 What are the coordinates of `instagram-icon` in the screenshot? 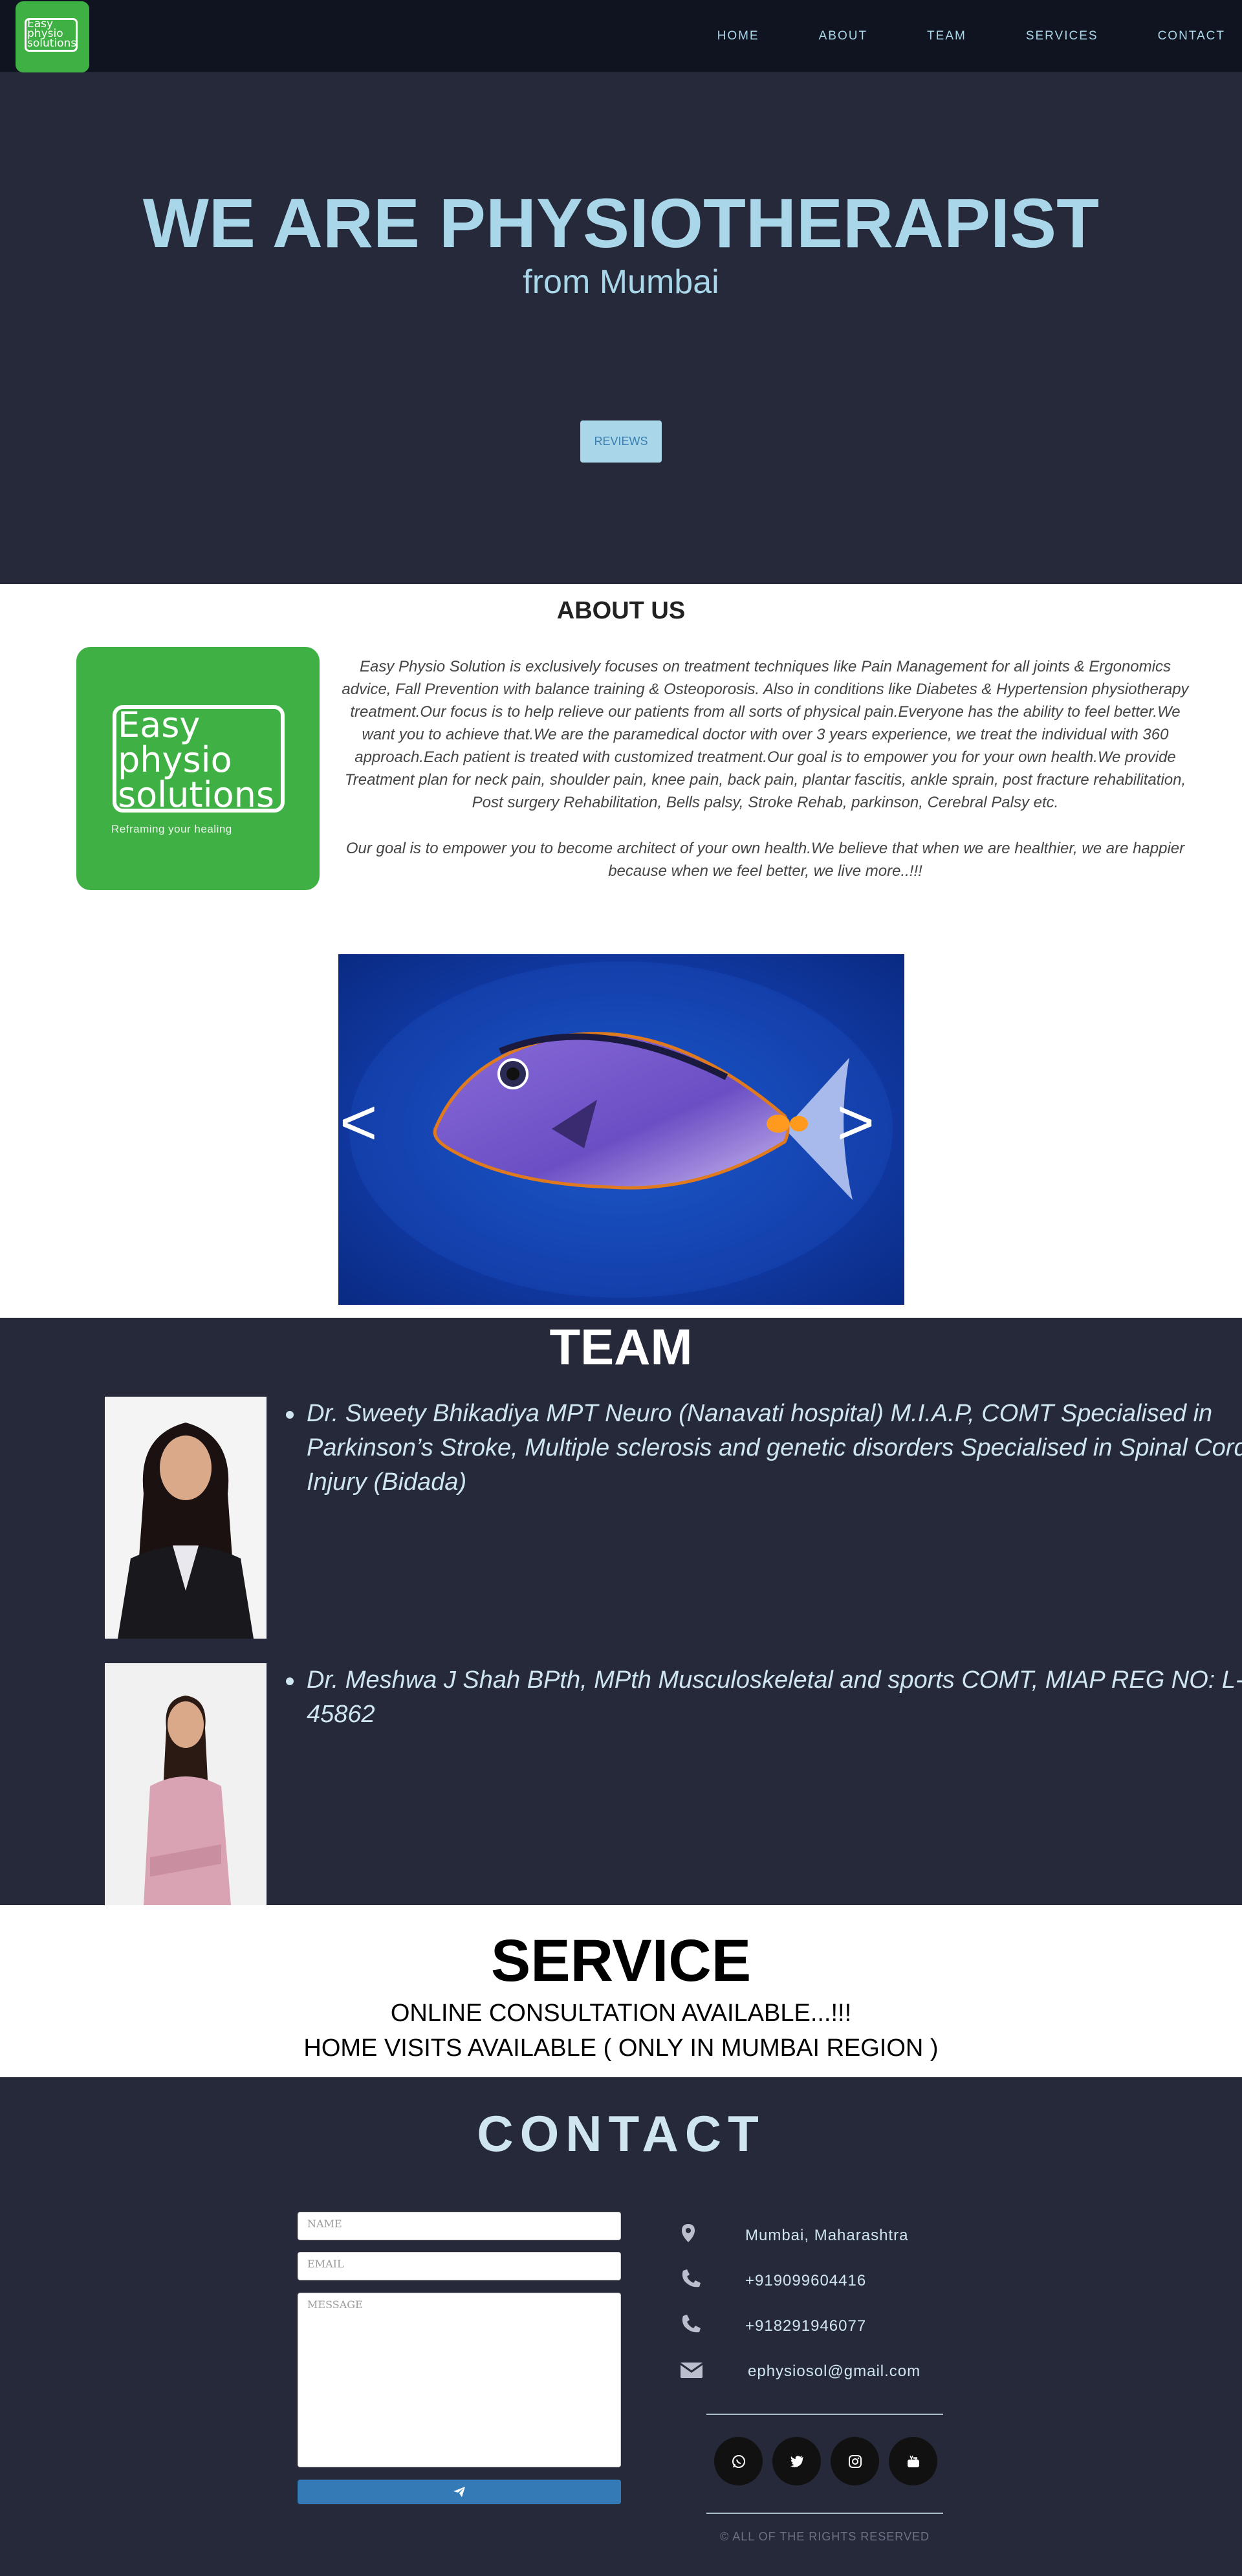 It's located at (855, 2461).